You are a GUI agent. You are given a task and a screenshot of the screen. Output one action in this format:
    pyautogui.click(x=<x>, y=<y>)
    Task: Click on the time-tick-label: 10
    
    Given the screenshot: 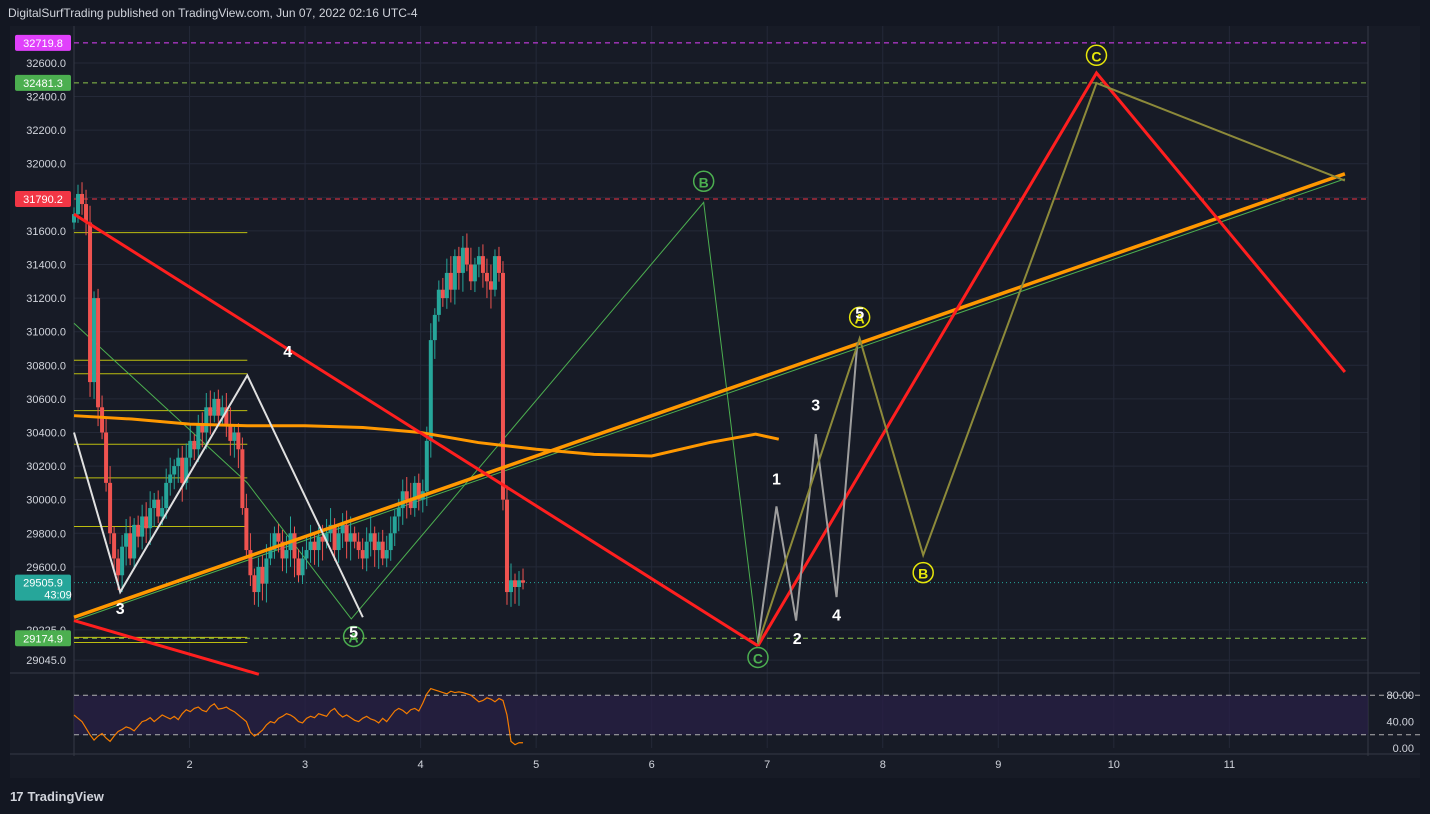 What is the action you would take?
    pyautogui.click(x=1114, y=765)
    